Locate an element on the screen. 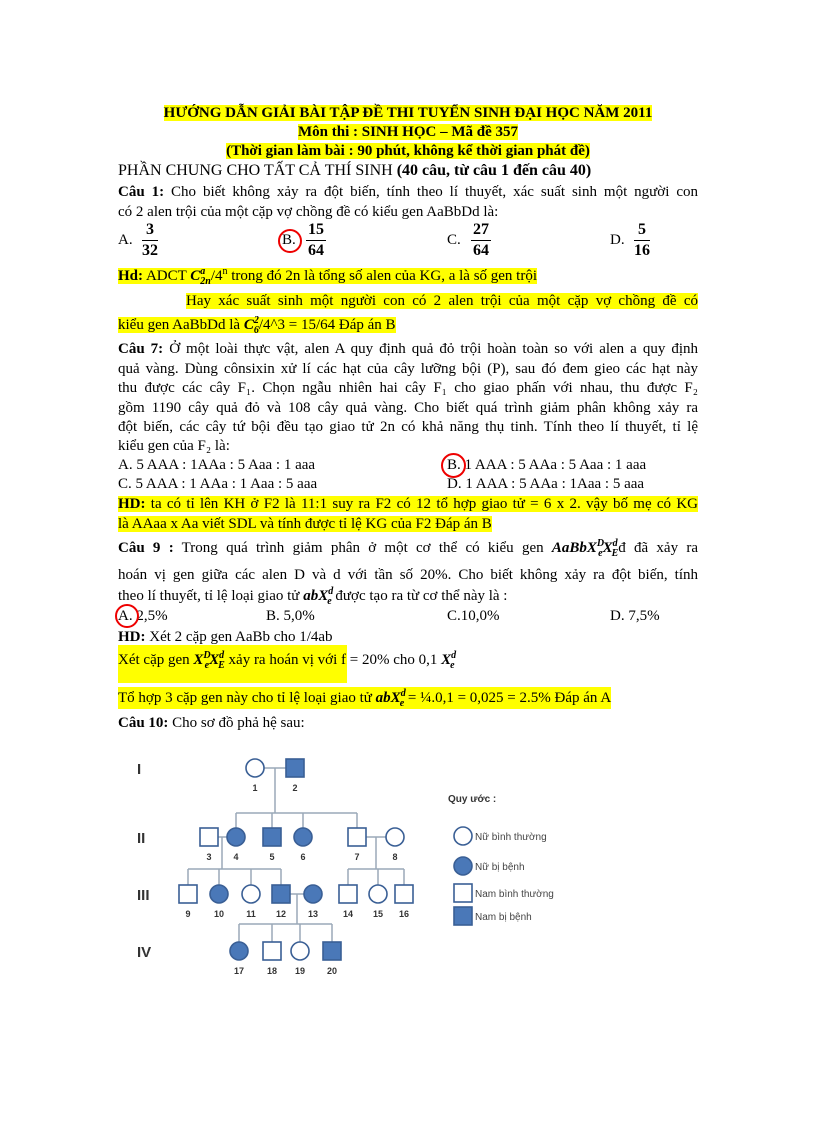 Image resolution: width=816 pixels, height=1123 pixels. pedigree-id-label: 8 is located at coordinates (394, 857).